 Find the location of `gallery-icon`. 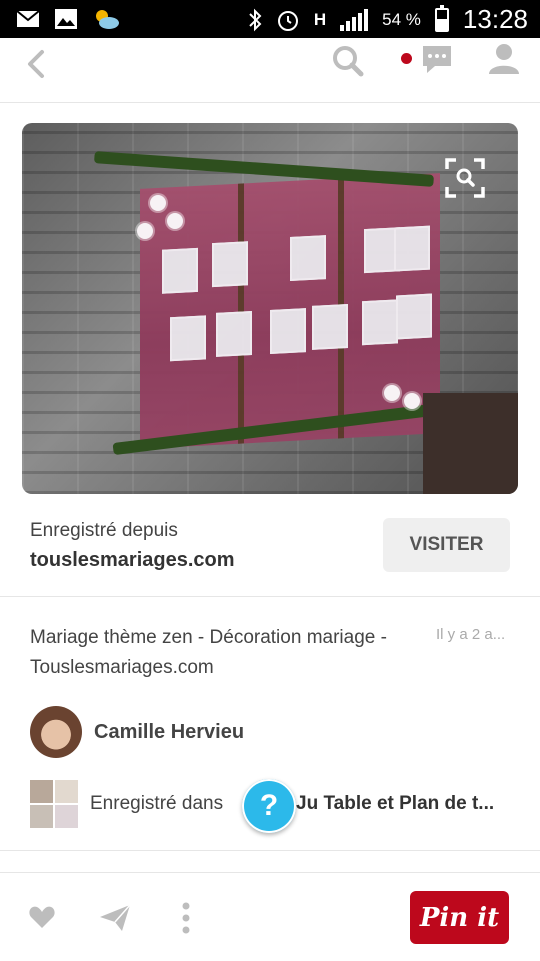

gallery-icon is located at coordinates (66, 19).